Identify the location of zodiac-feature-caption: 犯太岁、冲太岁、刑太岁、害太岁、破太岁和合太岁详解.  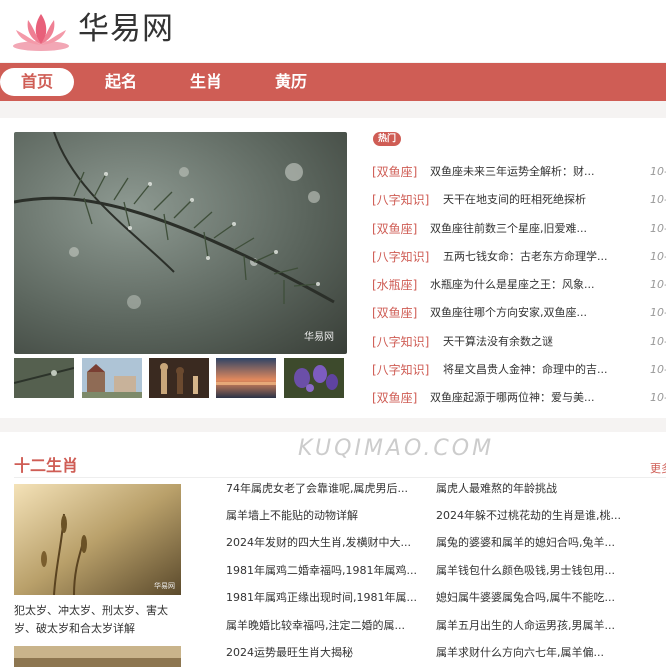
(99, 620).